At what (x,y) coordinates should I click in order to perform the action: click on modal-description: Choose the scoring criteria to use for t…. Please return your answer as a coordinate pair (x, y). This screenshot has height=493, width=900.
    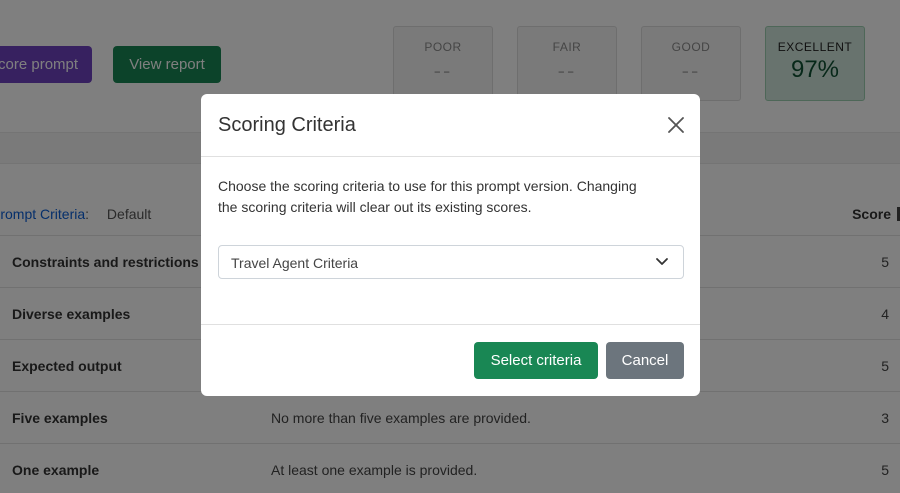
    Looking at the image, I should click on (450, 197).